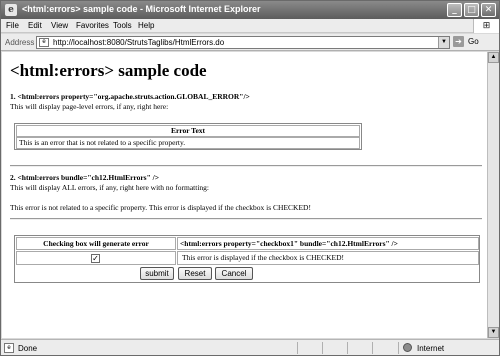  I want to click on zone-label: Internet, so click(431, 348).